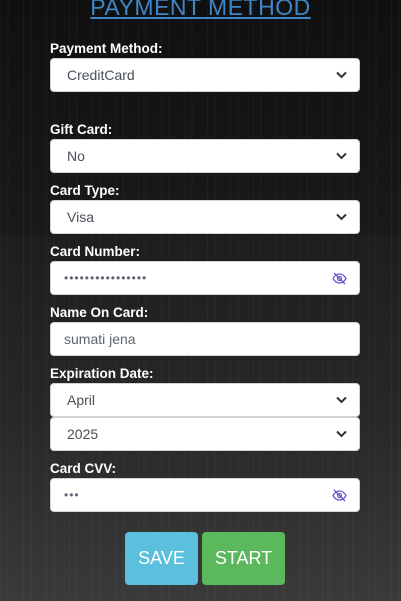  Describe the element at coordinates (243, 558) in the screenshot. I see `start-button: START` at that location.